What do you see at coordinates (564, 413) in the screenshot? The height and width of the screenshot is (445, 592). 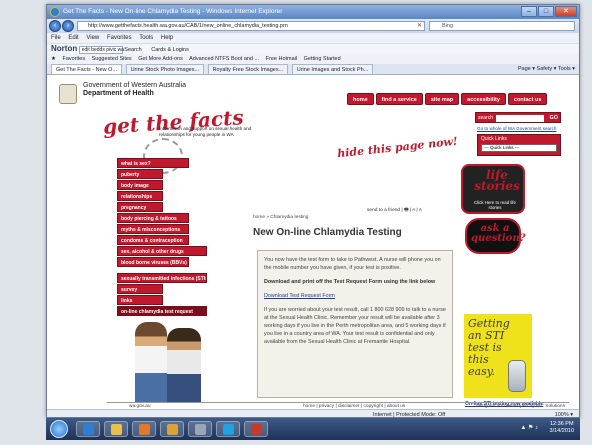 I see `zoom-level: 100% ▾` at bounding box center [564, 413].